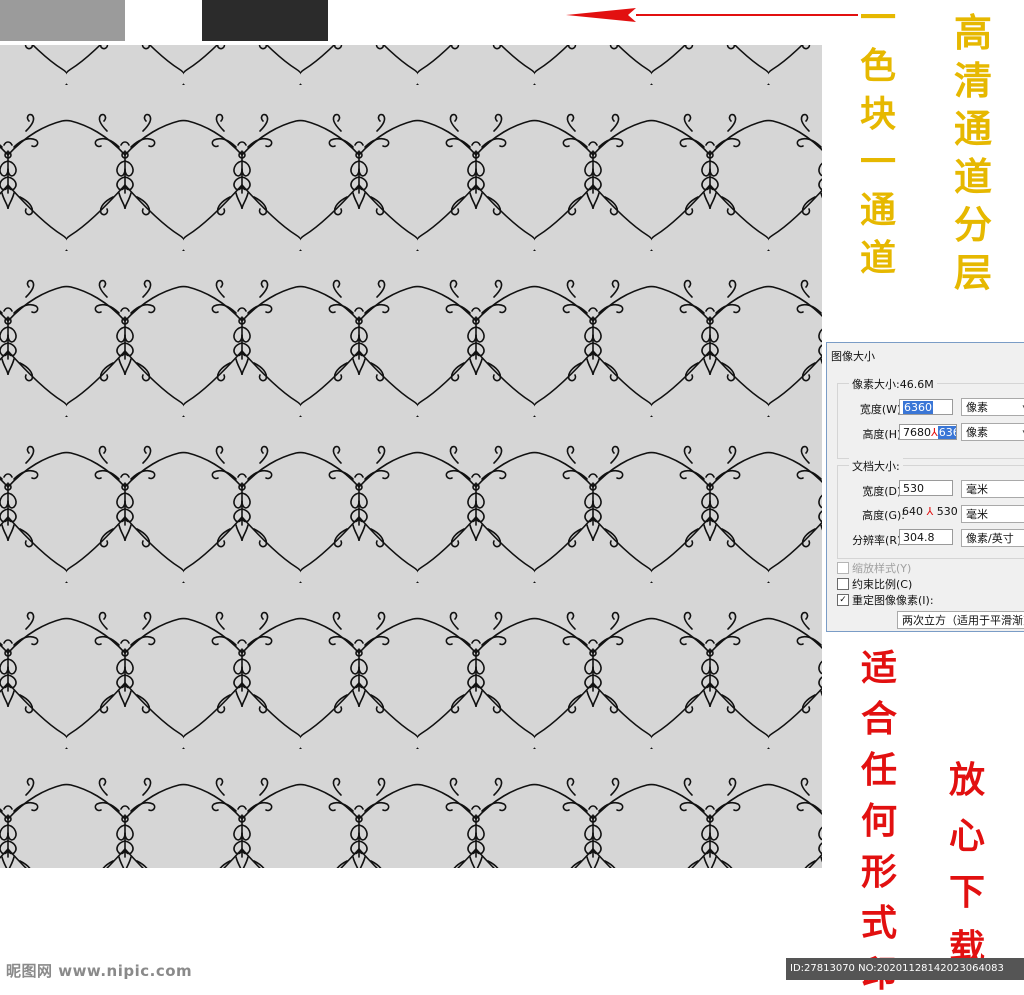  What do you see at coordinates (876, 466) in the screenshot?
I see `doc-group-label: 文档大小:` at bounding box center [876, 466].